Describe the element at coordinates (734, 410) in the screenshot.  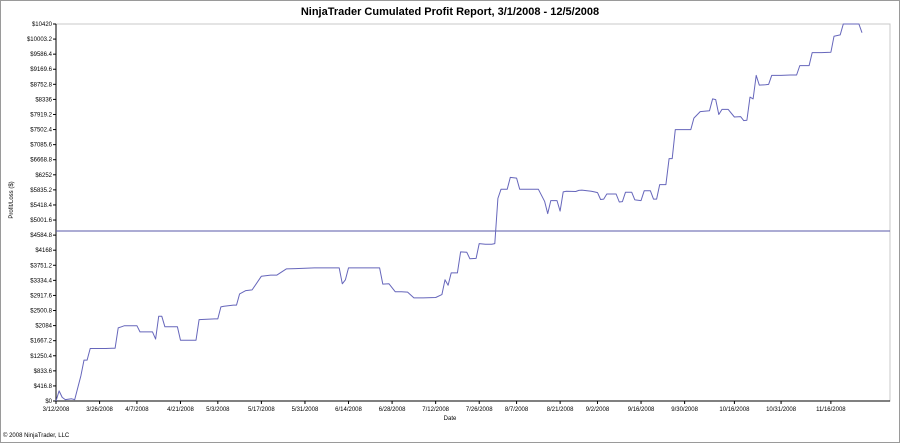
I see `x-tick-label: 10/16/2008` at that location.